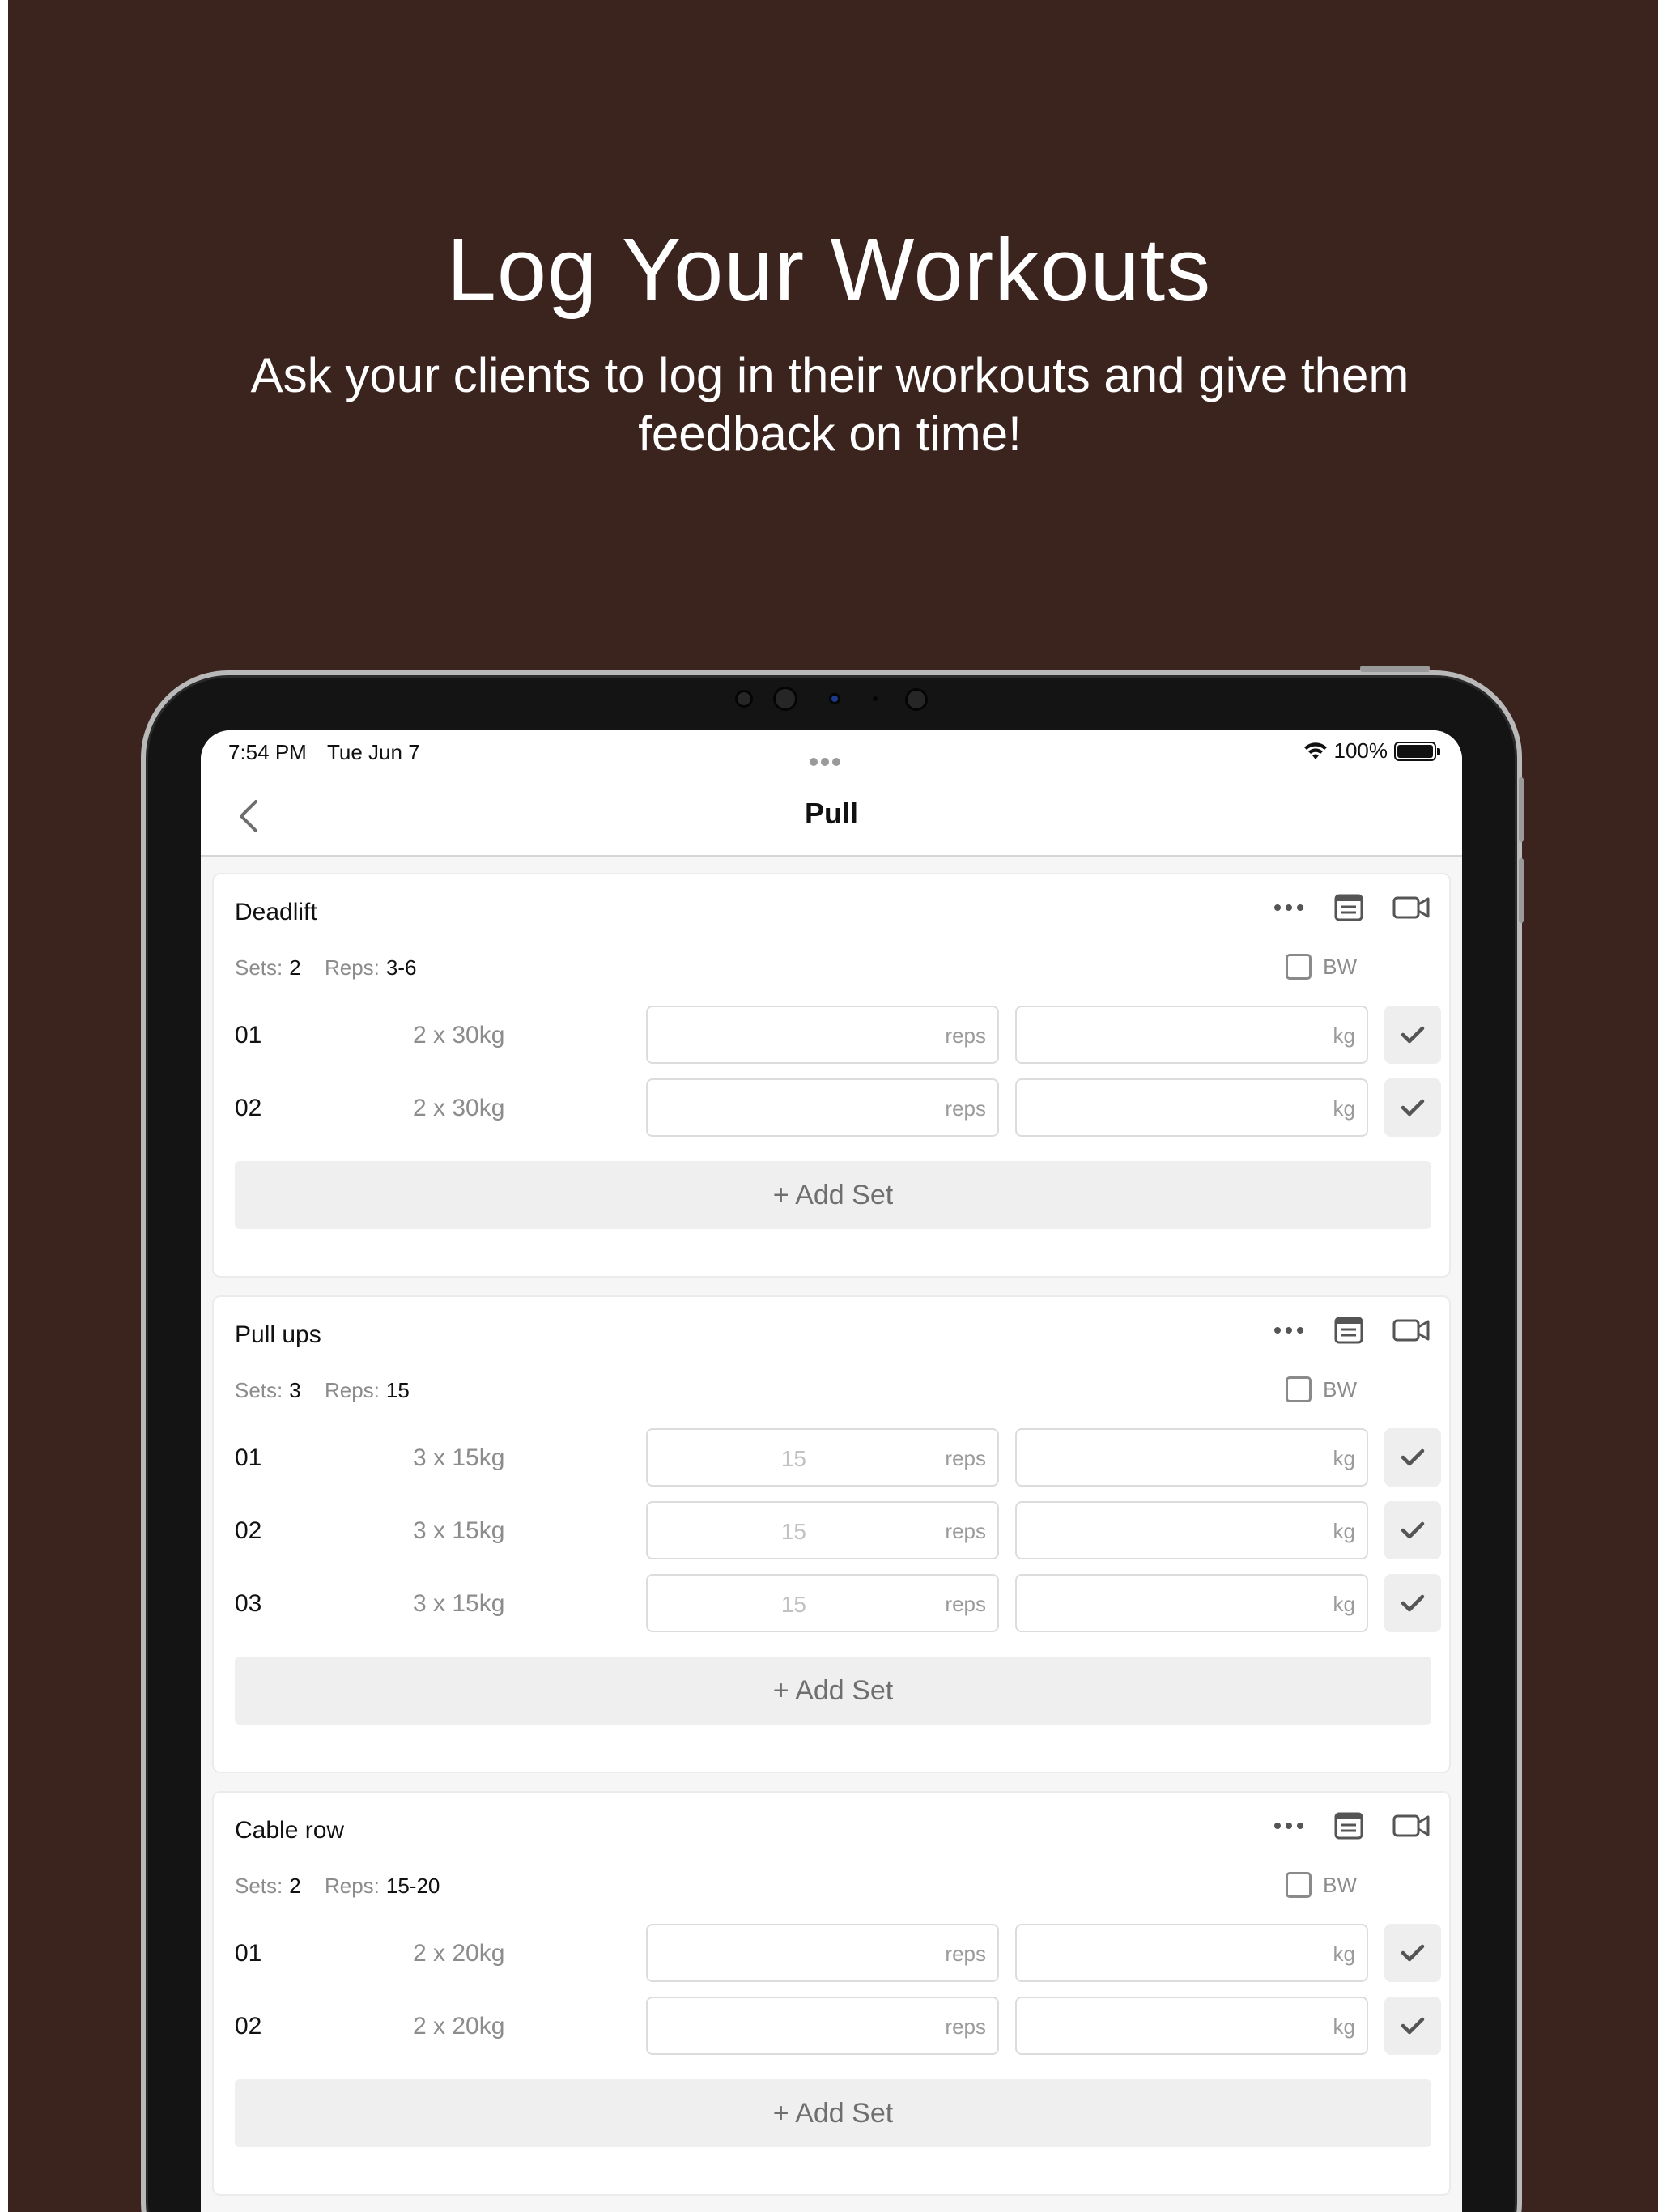 The height and width of the screenshot is (2212, 1658). I want to click on set-row: 01 3 x 15kg 15 reps kg, so click(831, 1457).